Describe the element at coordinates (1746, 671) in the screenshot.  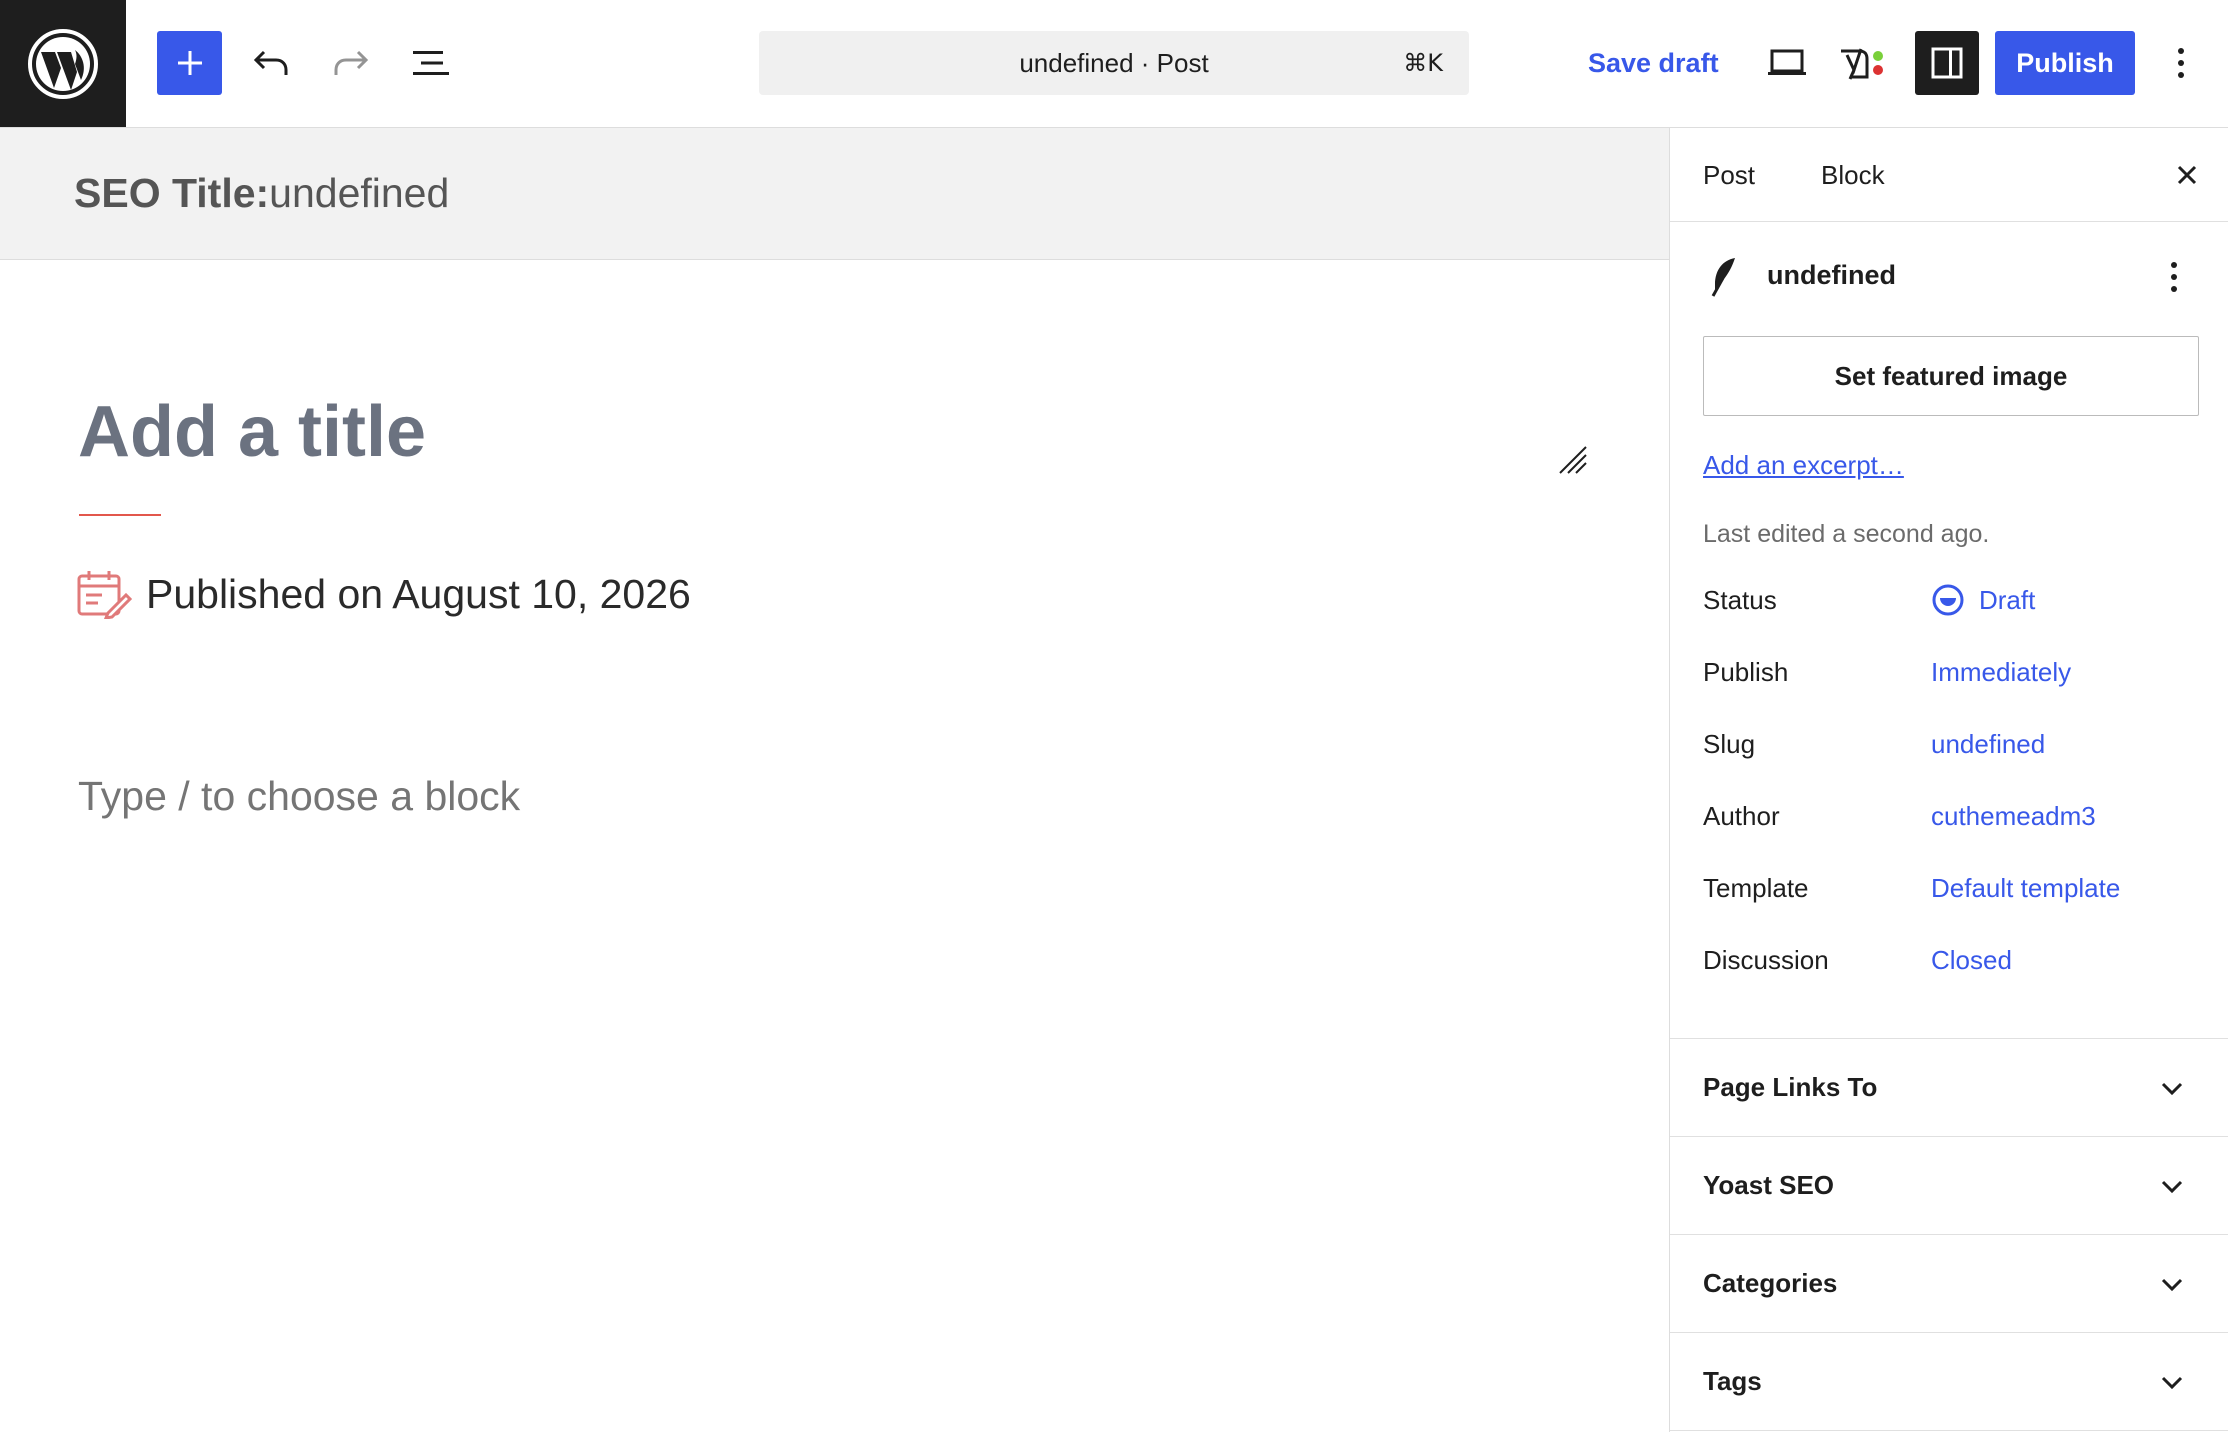
I see `meta-label: Publish` at that location.